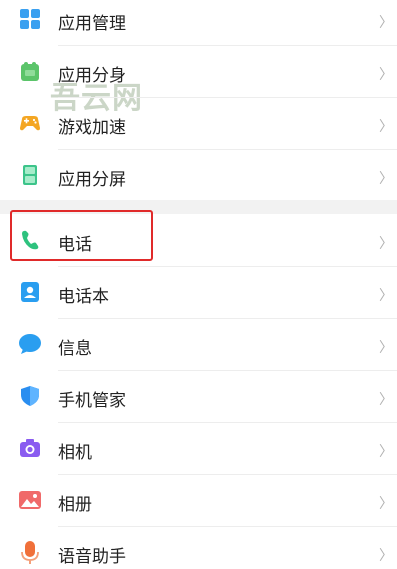 This screenshot has height=569, width=397. What do you see at coordinates (83, 297) in the screenshot?
I see `settings-item-label: 电话本` at bounding box center [83, 297].